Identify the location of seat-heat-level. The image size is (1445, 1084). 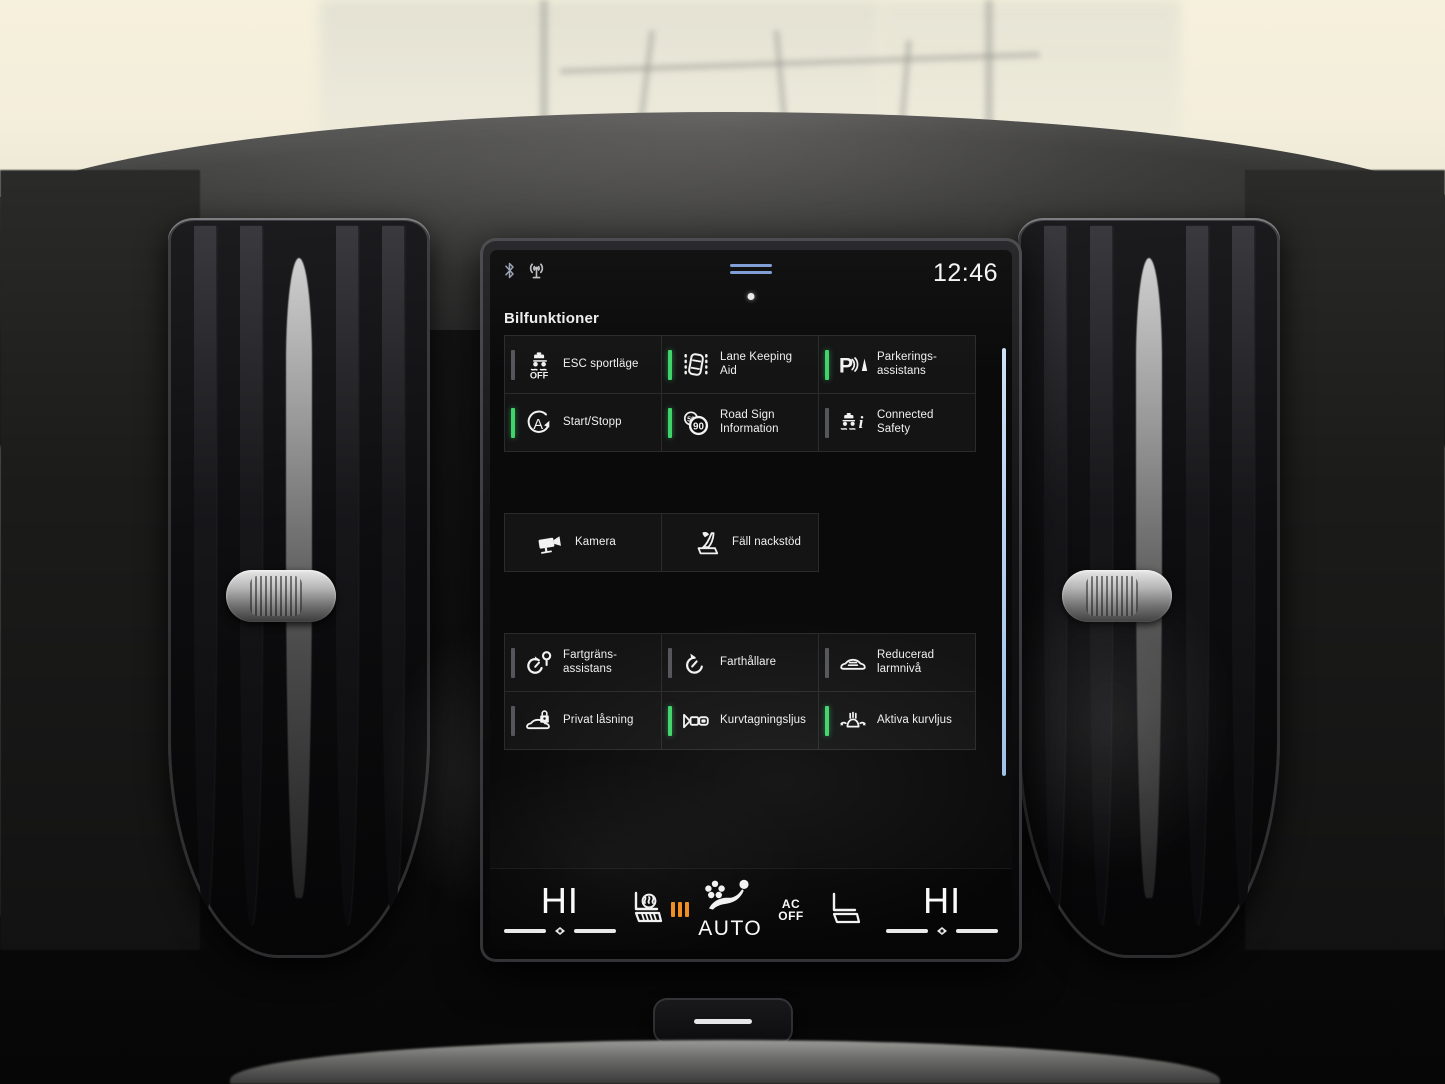
(680, 909).